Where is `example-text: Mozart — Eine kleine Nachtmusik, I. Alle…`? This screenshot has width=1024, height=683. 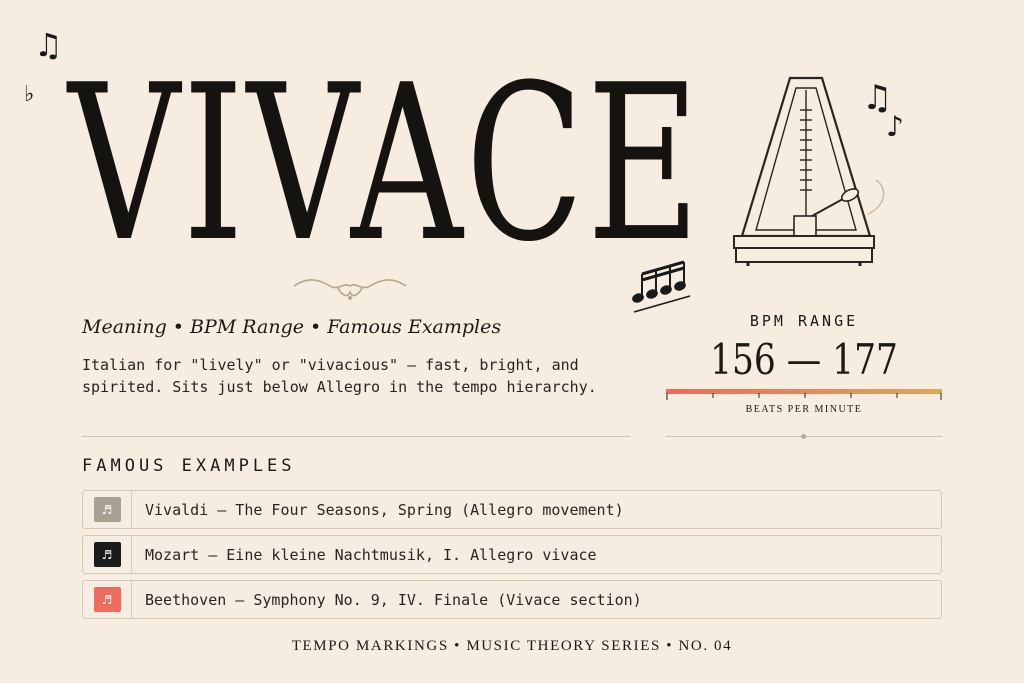
example-text: Mozart — Eine kleine Nachtmusik, I. Alle… is located at coordinates (371, 554).